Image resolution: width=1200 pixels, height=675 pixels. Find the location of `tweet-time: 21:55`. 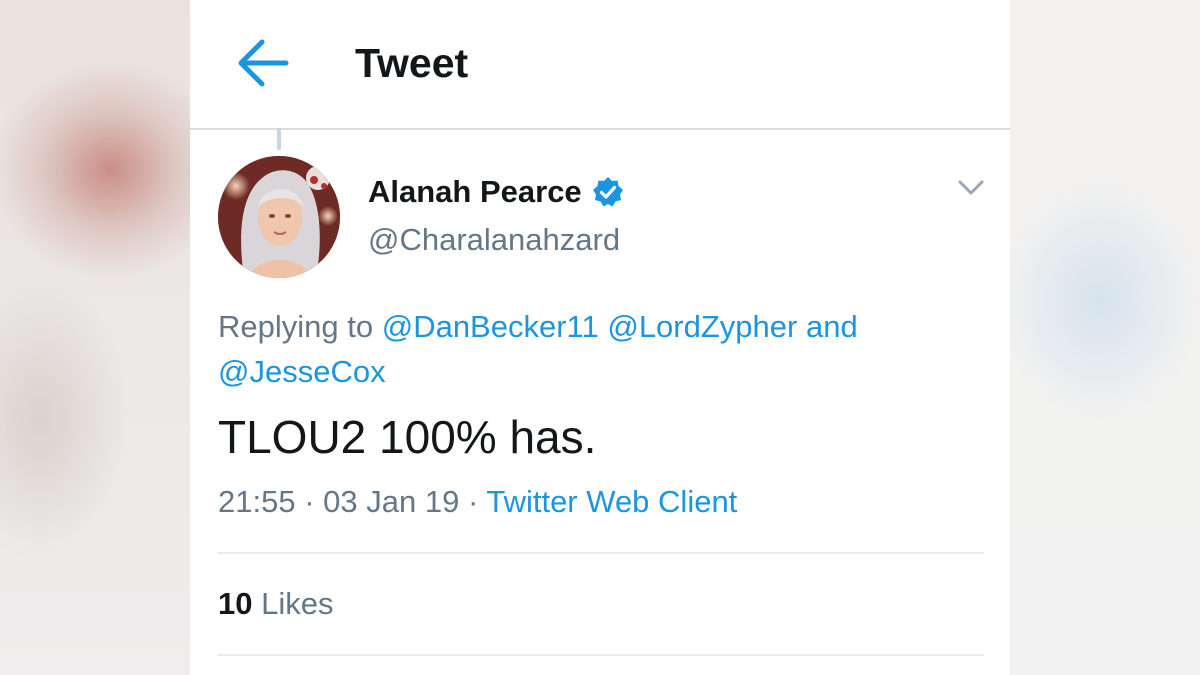

tweet-time: 21:55 is located at coordinates (257, 501).